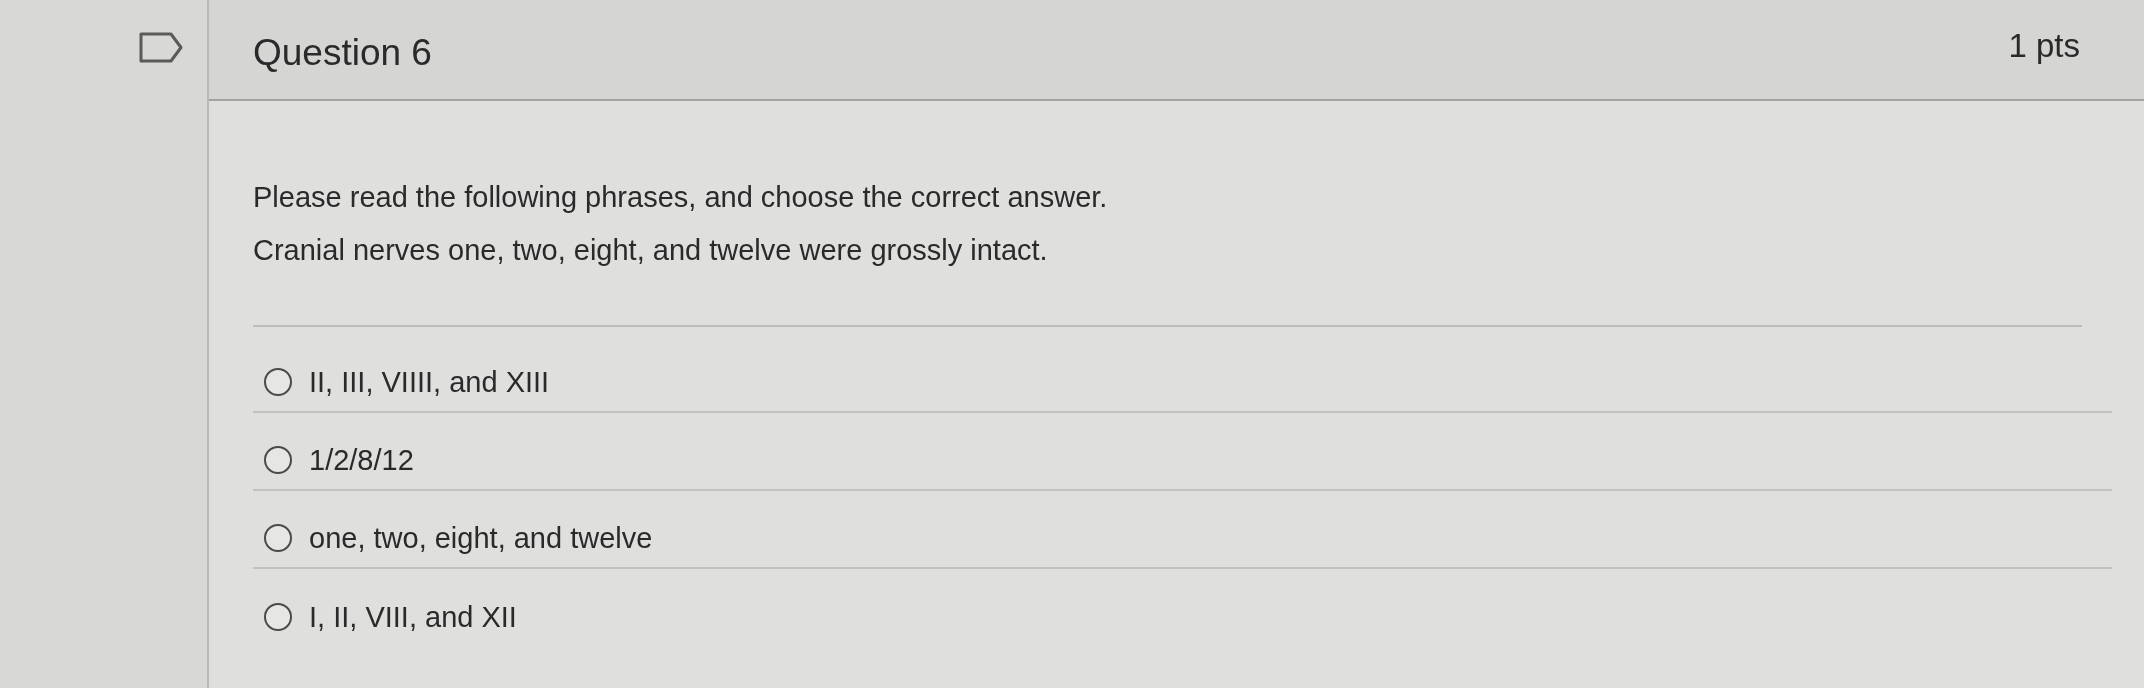 The width and height of the screenshot is (2144, 688). What do you see at coordinates (429, 382) in the screenshot?
I see `answer-text: II, III, VIIII, and XIII` at bounding box center [429, 382].